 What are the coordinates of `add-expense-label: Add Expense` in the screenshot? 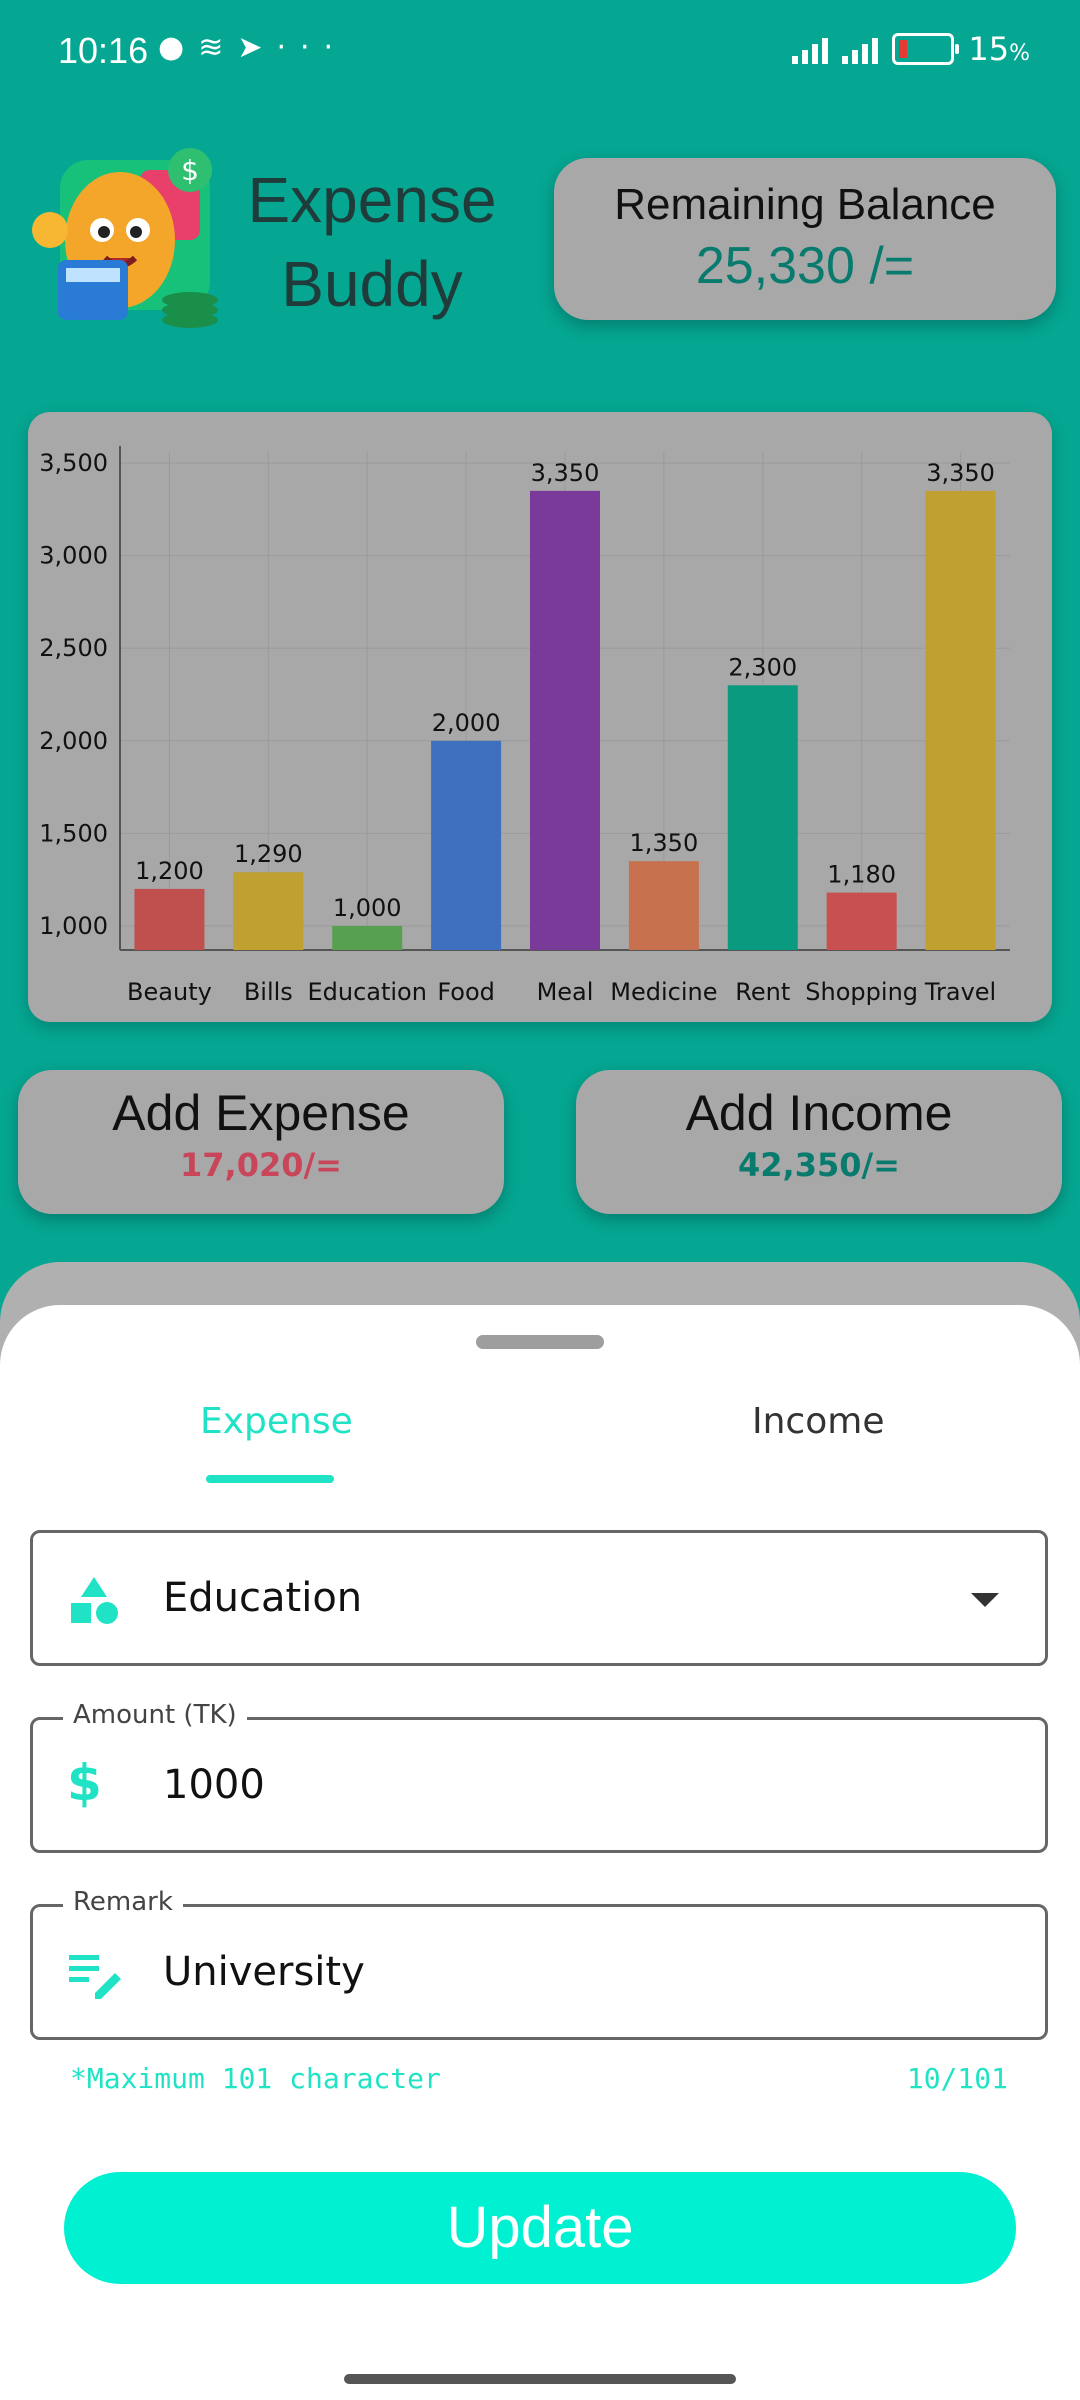 It's located at (261, 1113).